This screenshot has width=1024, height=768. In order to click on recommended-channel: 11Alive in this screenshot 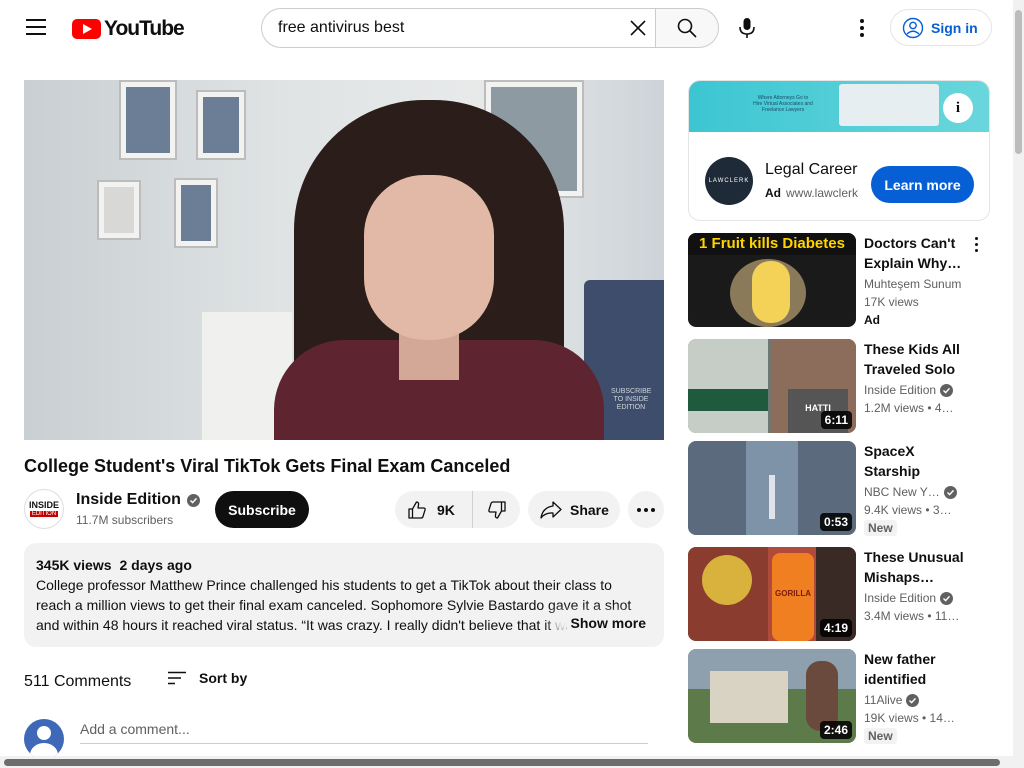, I will do `click(914, 700)`.